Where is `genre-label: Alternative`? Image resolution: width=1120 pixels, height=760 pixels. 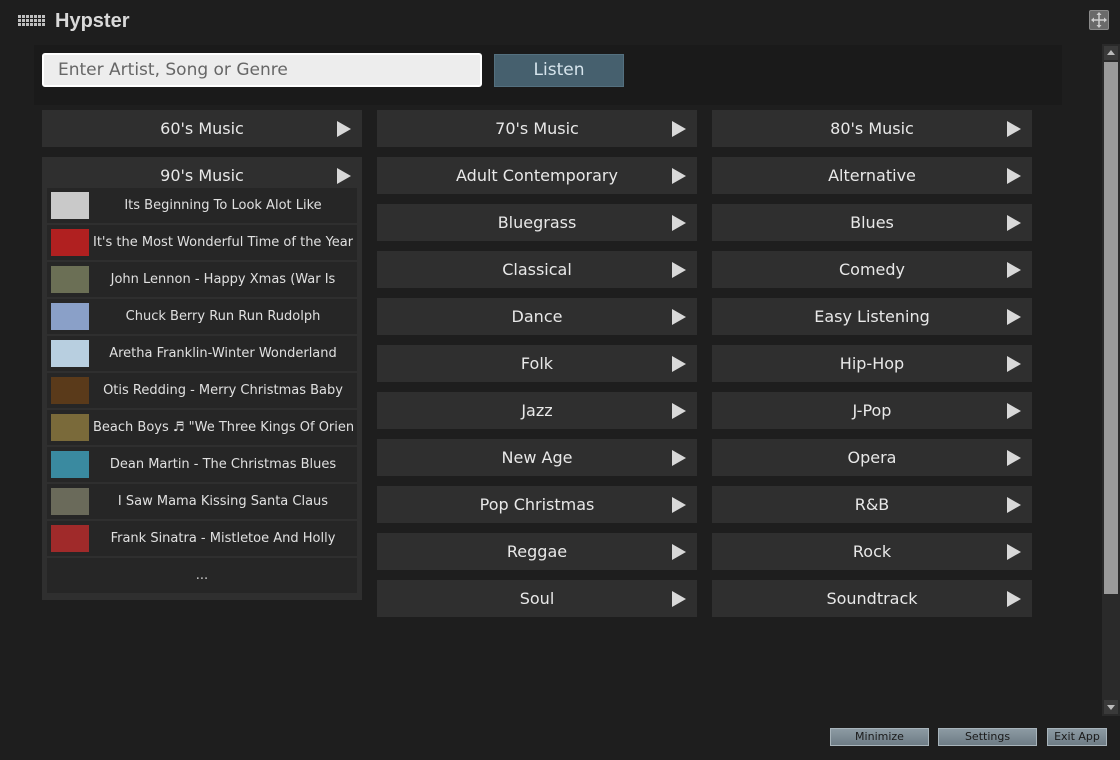
genre-label: Alternative is located at coordinates (872, 175).